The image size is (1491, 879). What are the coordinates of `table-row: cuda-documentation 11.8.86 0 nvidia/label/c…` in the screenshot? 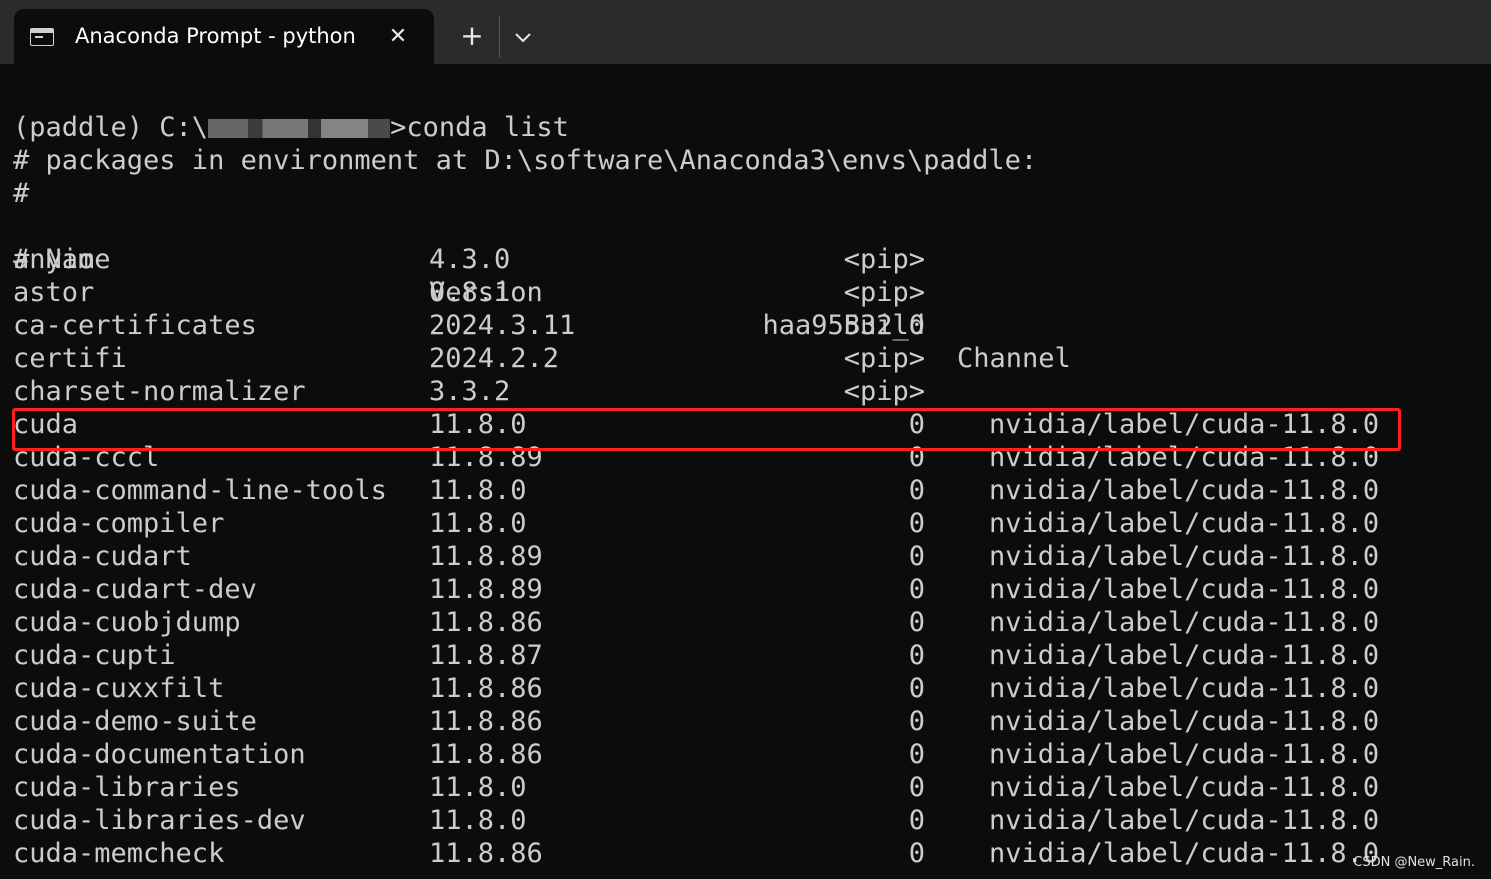 It's located at (713, 754).